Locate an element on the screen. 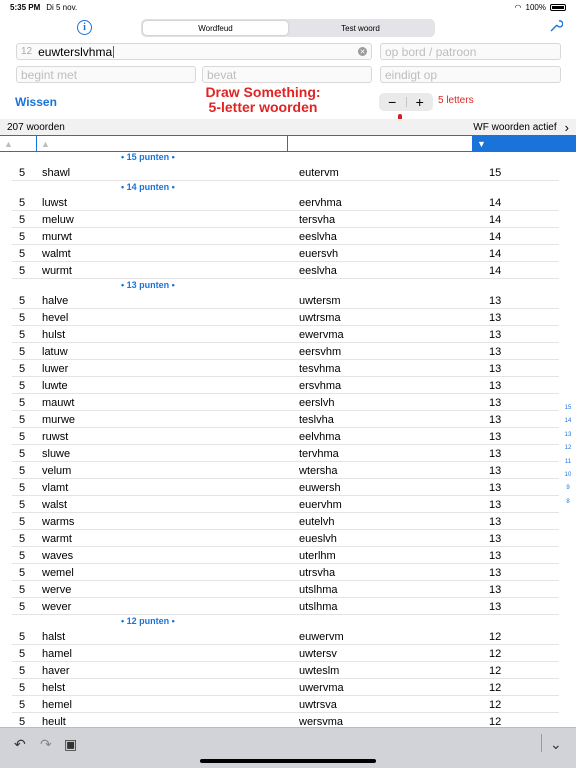 The width and height of the screenshot is (576, 768). cell-rack: euersvh is located at coordinates (319, 253).